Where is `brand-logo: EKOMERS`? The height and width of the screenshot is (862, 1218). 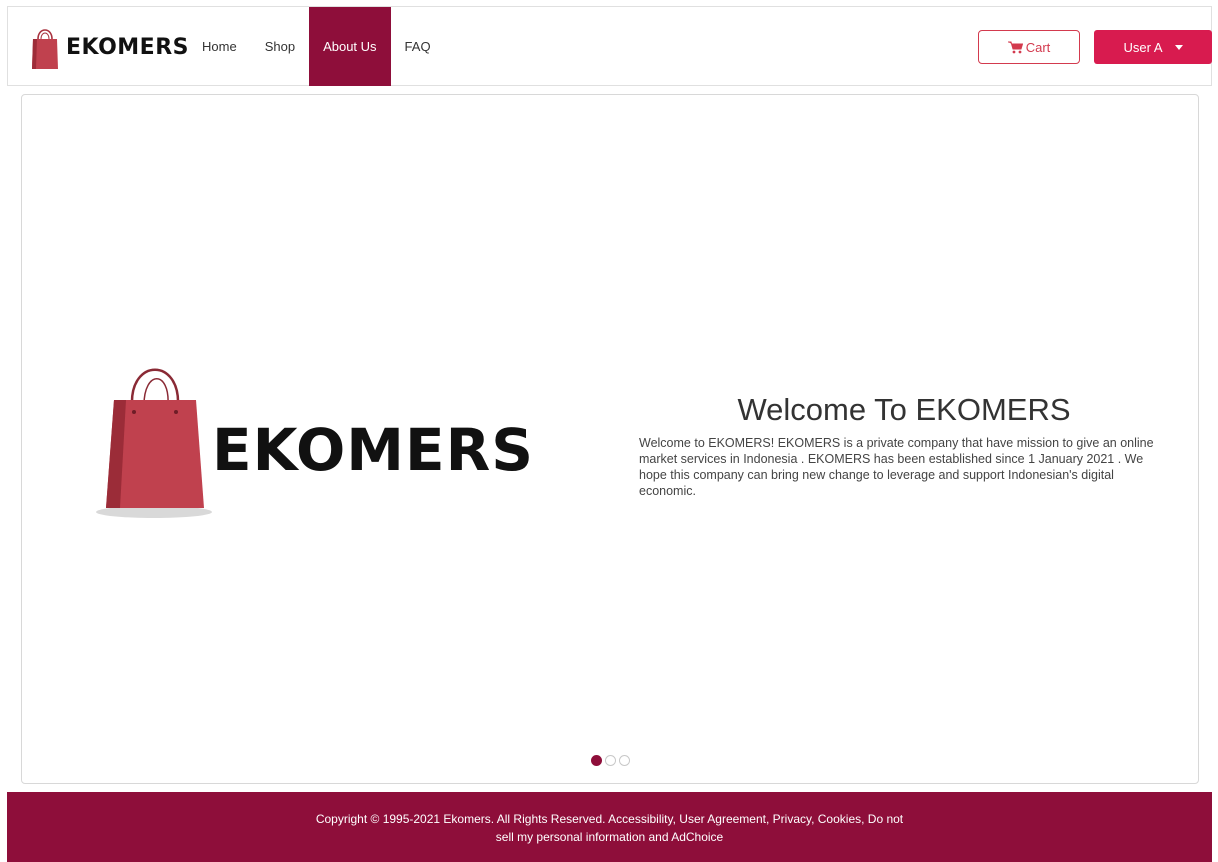 brand-logo: EKOMERS is located at coordinates (109, 47).